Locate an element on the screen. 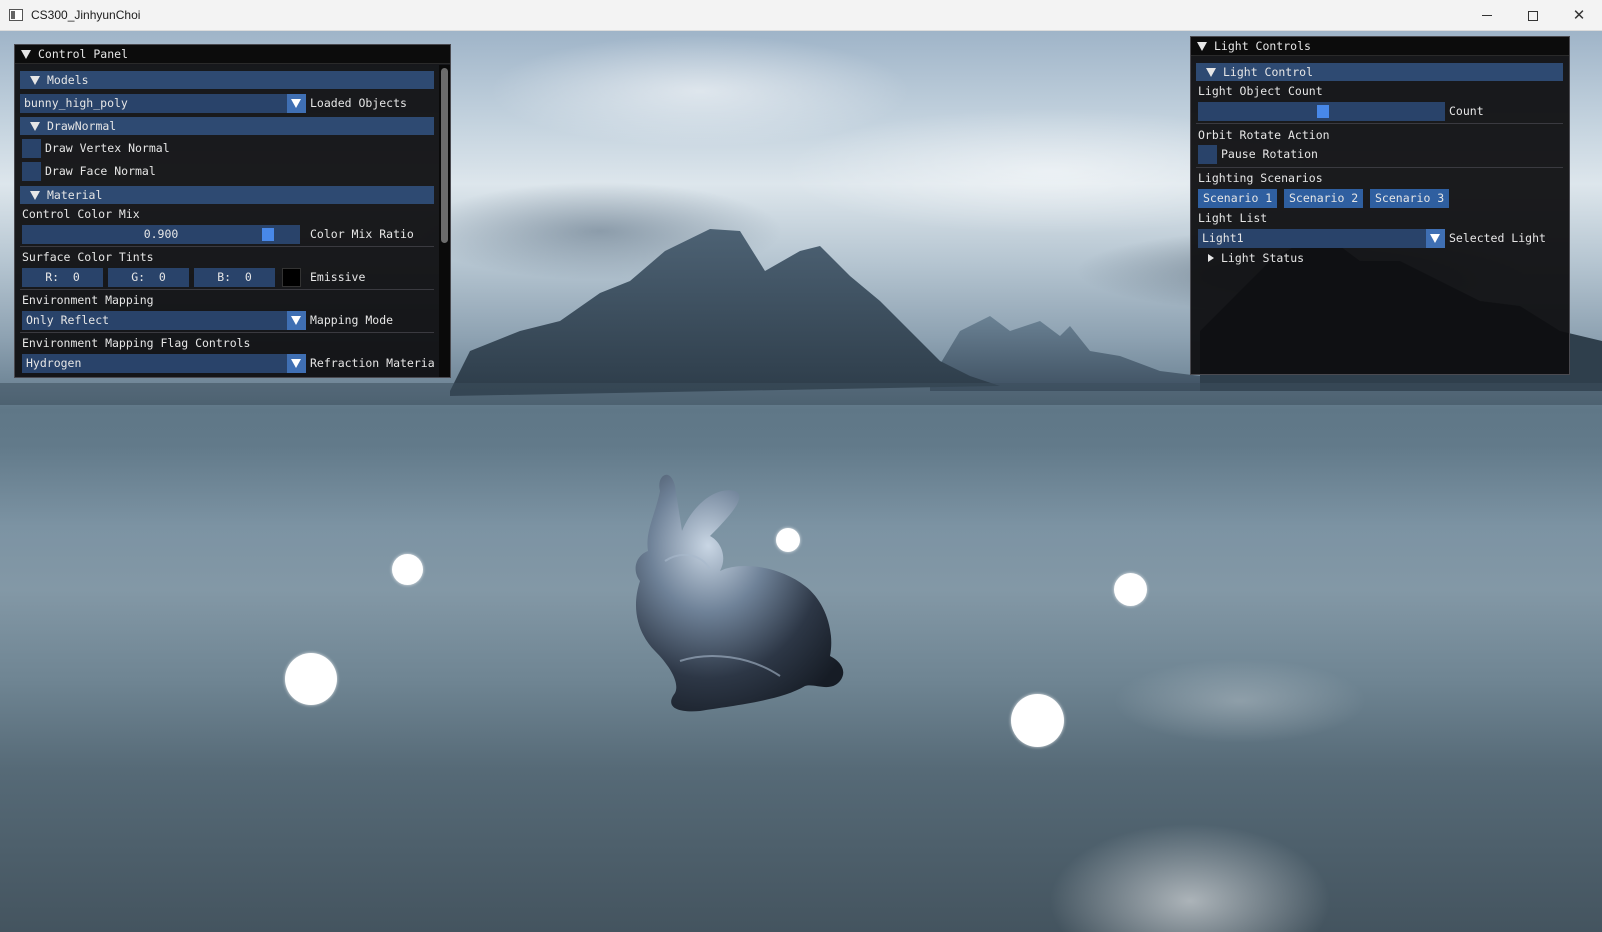 The width and height of the screenshot is (1602, 932). material-header: Material is located at coordinates (227, 195).